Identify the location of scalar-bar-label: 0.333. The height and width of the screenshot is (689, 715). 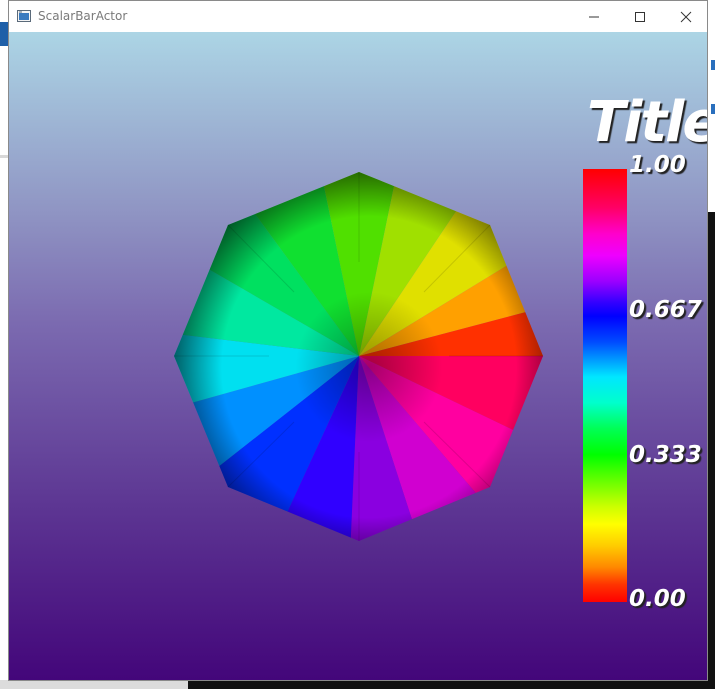
(665, 455).